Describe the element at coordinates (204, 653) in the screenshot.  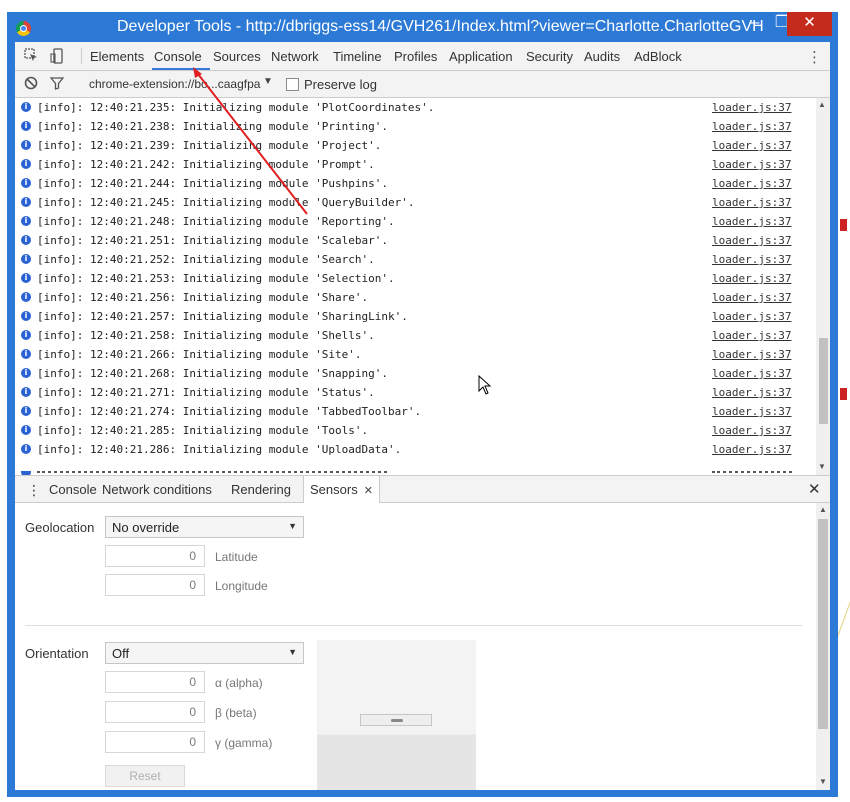
I see `orientation-select: Off ▼` at that location.